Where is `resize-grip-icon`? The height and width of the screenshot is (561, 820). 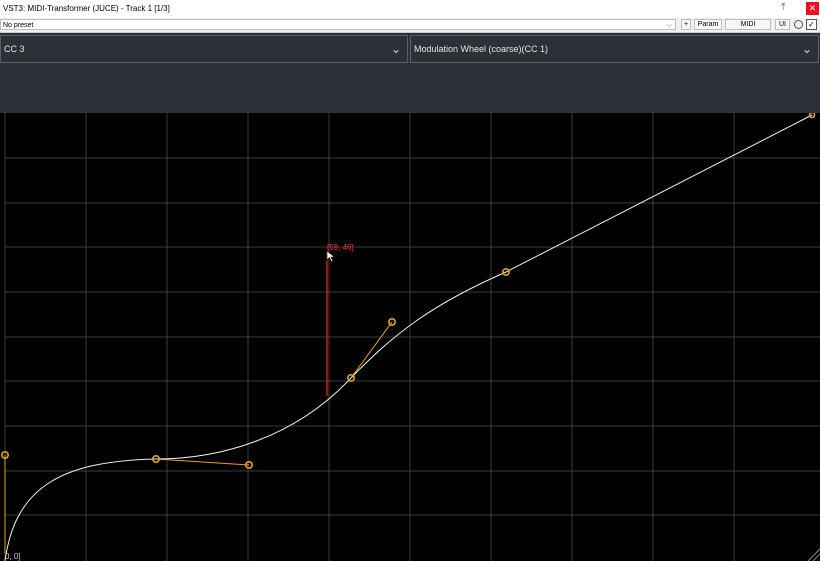
resize-grip-icon is located at coordinates (813, 554).